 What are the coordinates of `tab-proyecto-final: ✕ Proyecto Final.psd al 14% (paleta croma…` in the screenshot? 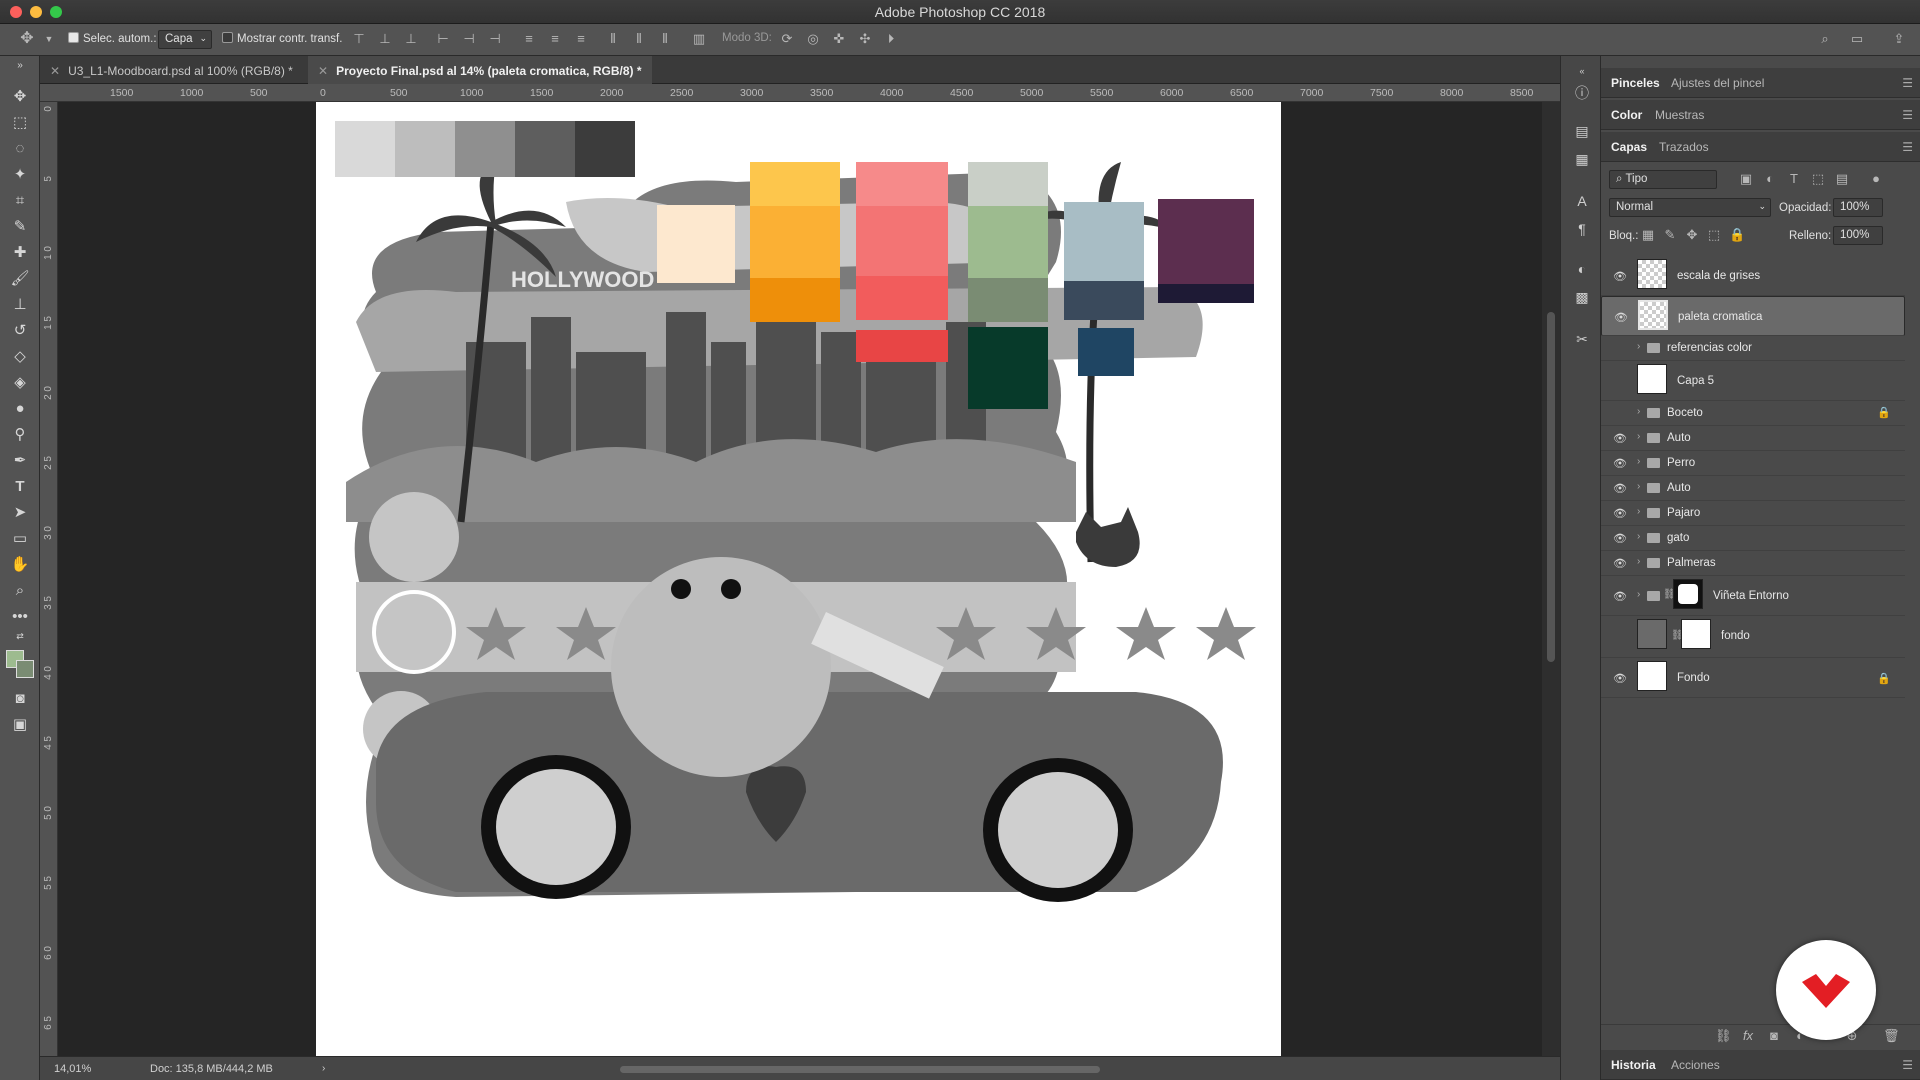 It's located at (480, 70).